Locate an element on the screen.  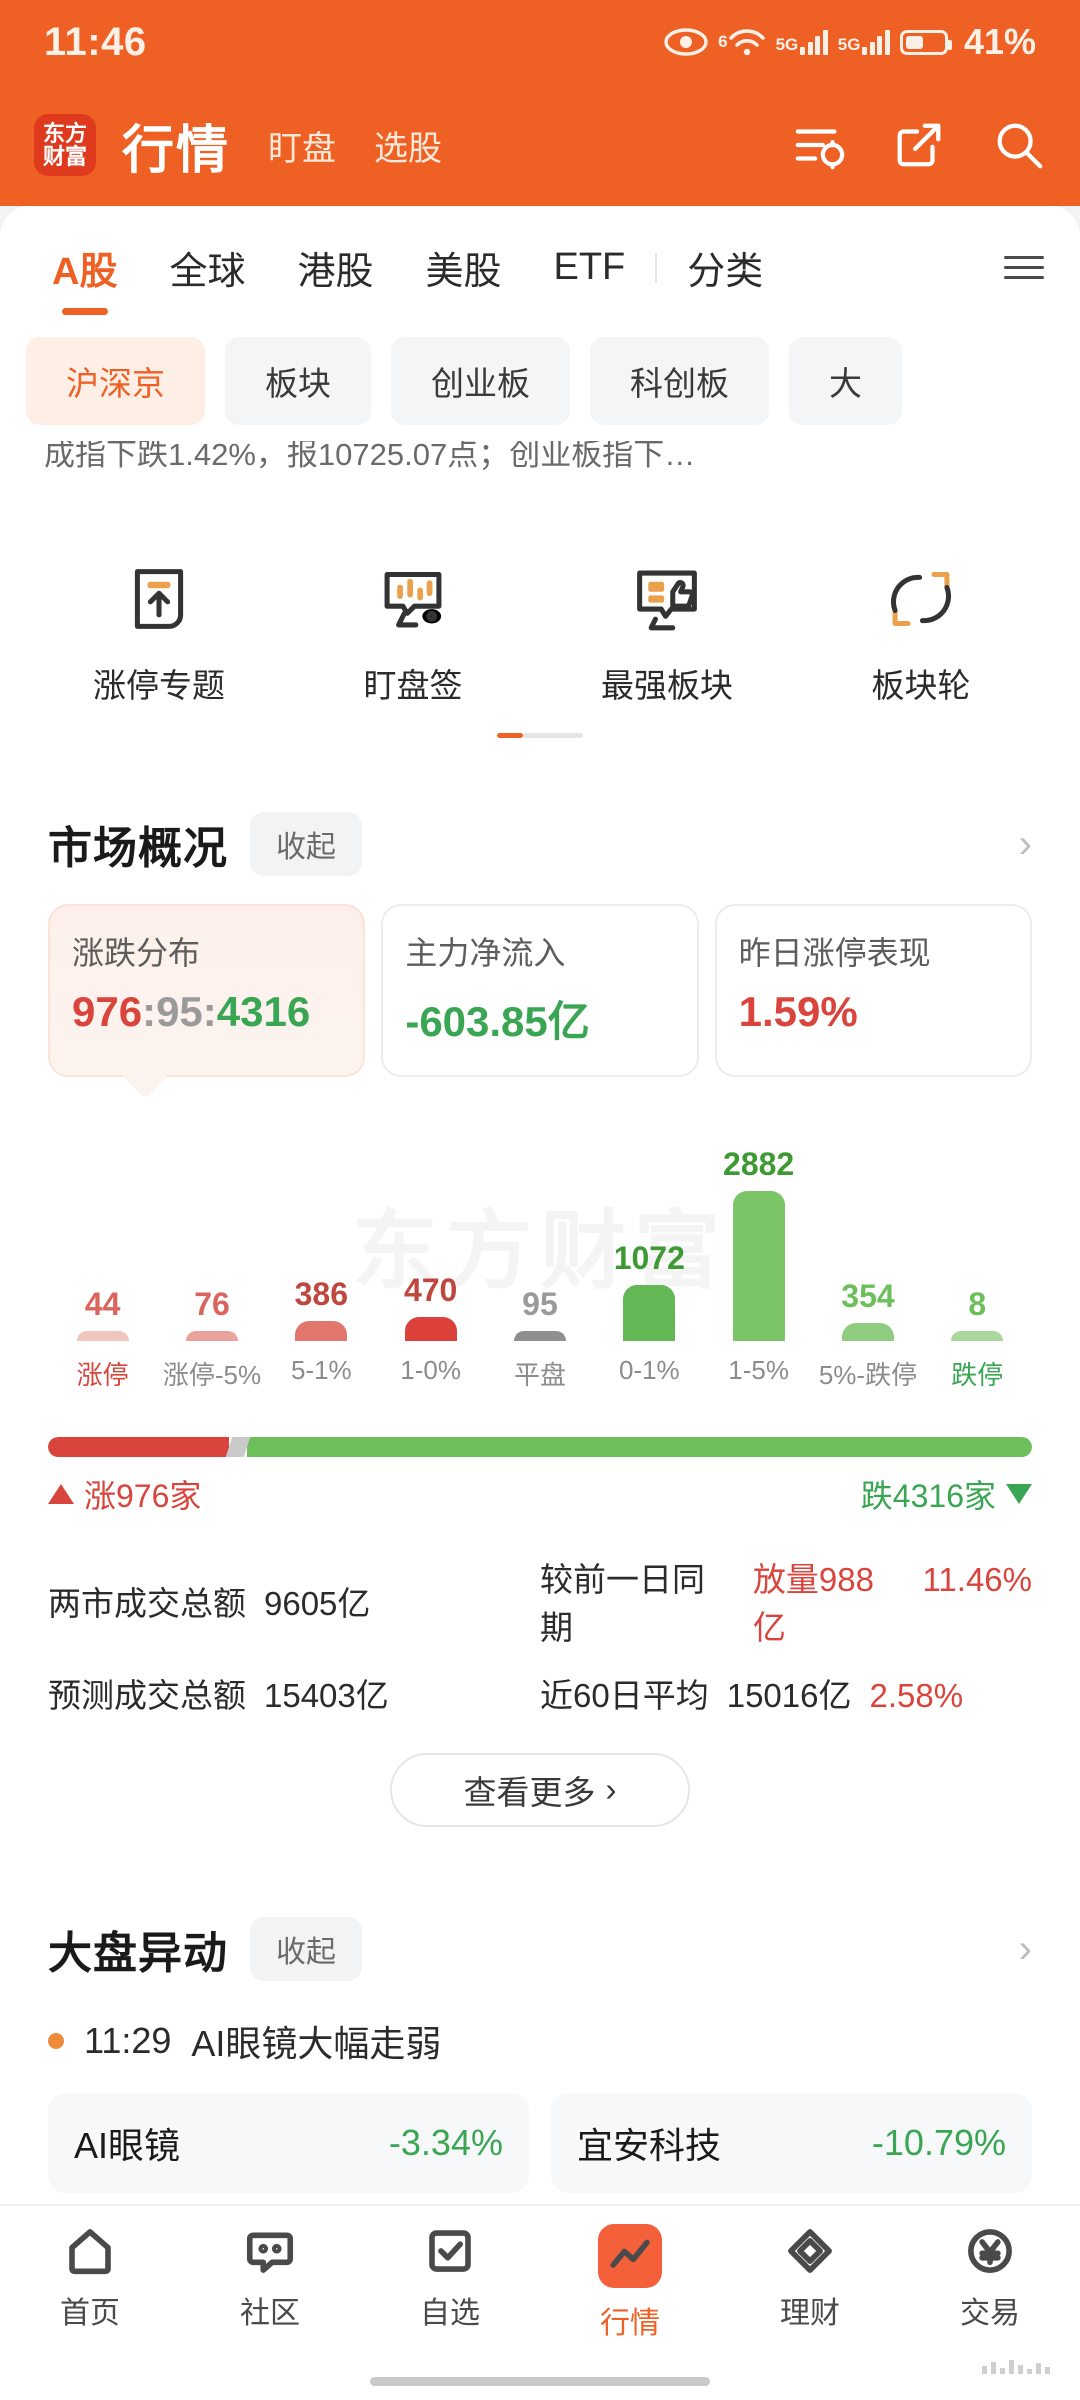
quick-action-limit-up-topic: 涨停专题 is located at coordinates (159, 635).